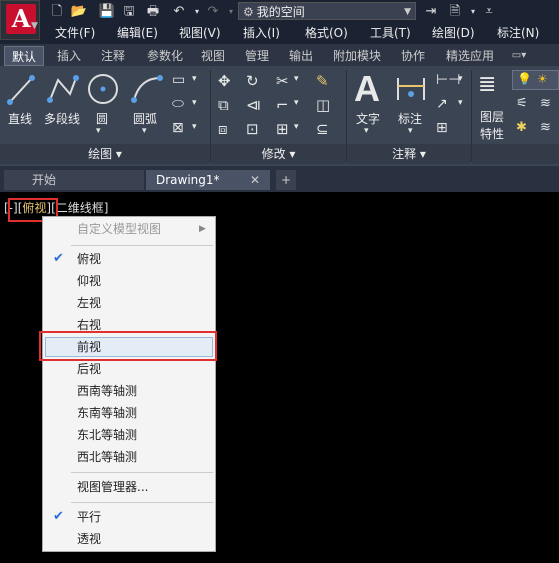 The image size is (559, 563). I want to click on redo-icon: ↷, so click(213, 12).